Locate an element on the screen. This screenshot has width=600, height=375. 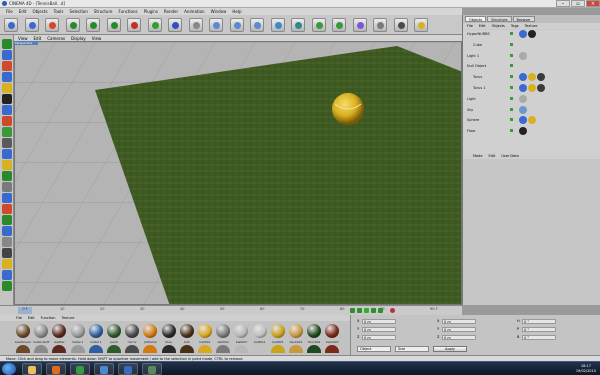
timeline: 0 F 10 20 30 40 50 60 70 80 90 90 F is located at coordinates (231, 310).